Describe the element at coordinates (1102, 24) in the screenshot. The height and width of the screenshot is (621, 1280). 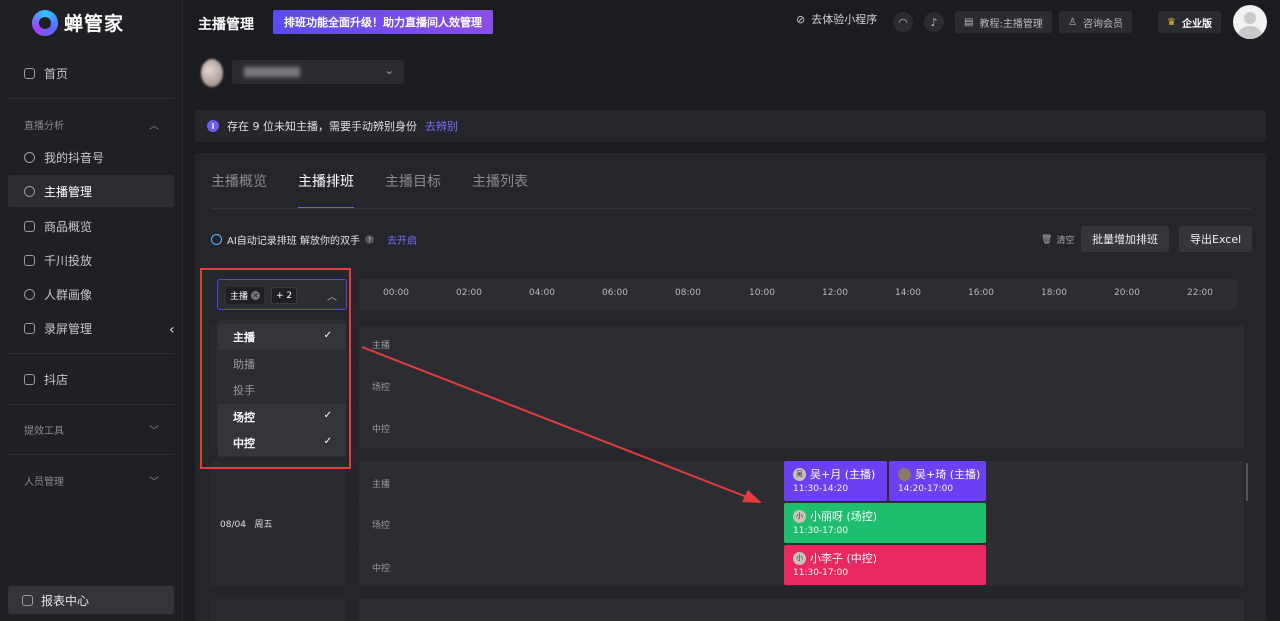
I see `consult-label: 咨询会员` at that location.